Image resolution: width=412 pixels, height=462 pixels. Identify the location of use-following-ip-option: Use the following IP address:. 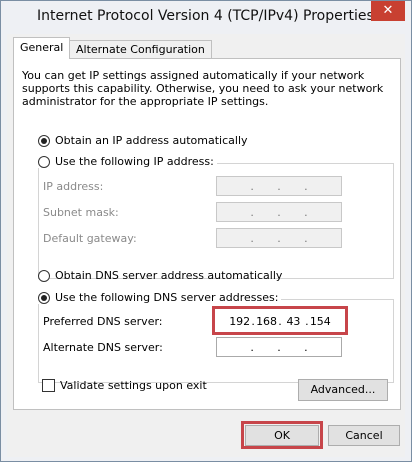
(127, 161).